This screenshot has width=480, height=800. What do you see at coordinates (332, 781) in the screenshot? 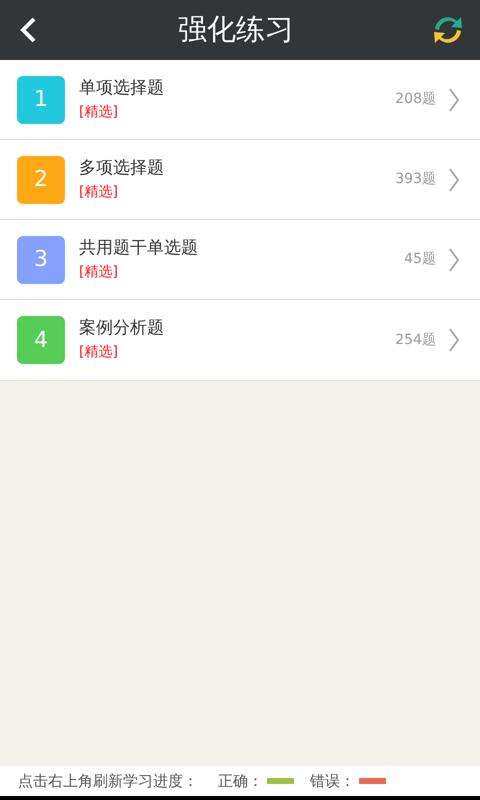
I see `legend-label: 错误：` at bounding box center [332, 781].